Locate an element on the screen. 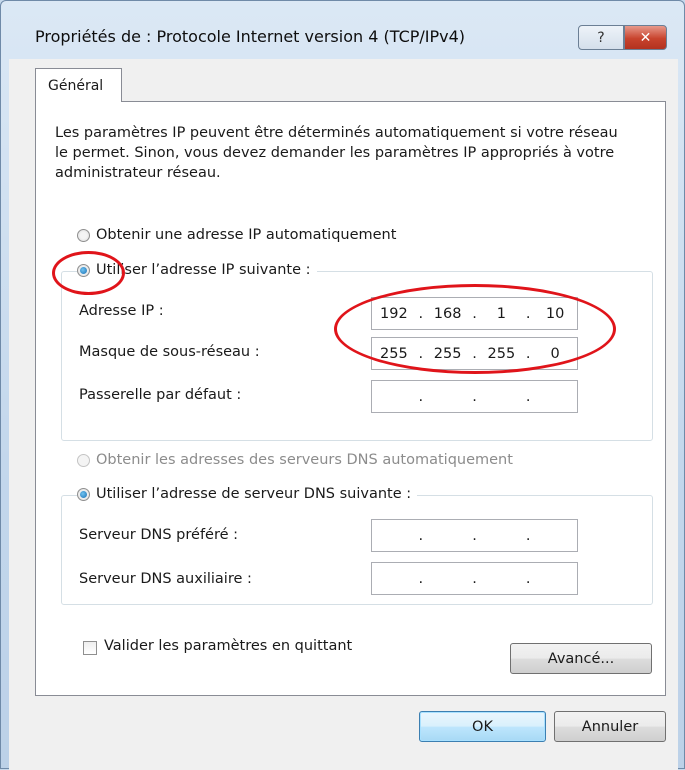  validate-checkbox-label: Valider les paramètres en quittant is located at coordinates (228, 646).